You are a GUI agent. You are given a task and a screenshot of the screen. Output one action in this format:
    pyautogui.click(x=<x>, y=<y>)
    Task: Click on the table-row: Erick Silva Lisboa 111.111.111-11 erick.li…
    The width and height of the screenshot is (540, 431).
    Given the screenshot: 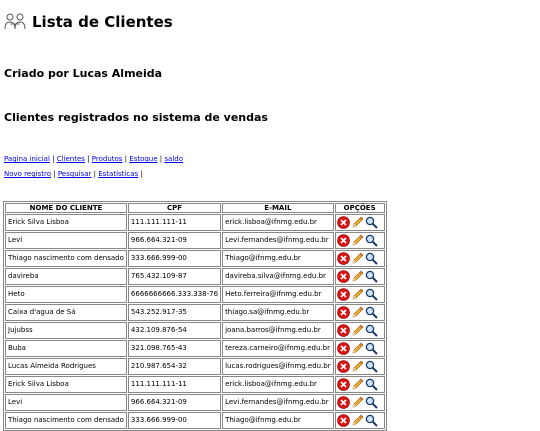 What is the action you would take?
    pyautogui.click(x=195, y=222)
    